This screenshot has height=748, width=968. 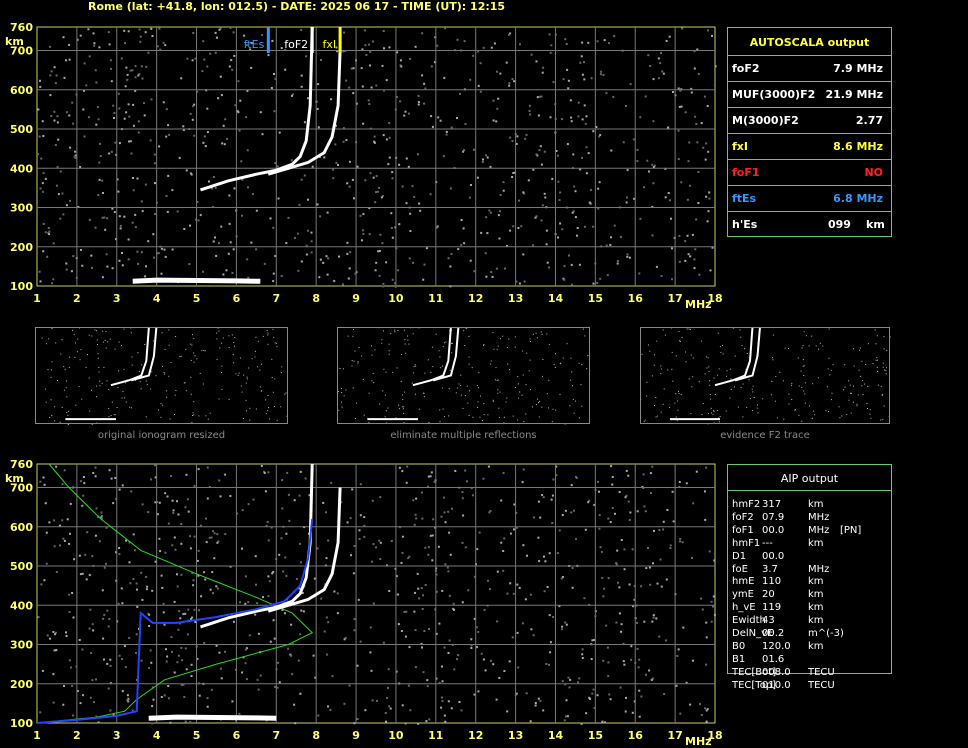 I want to click on autoscala-value: 7.9 MHz, so click(x=858, y=68).